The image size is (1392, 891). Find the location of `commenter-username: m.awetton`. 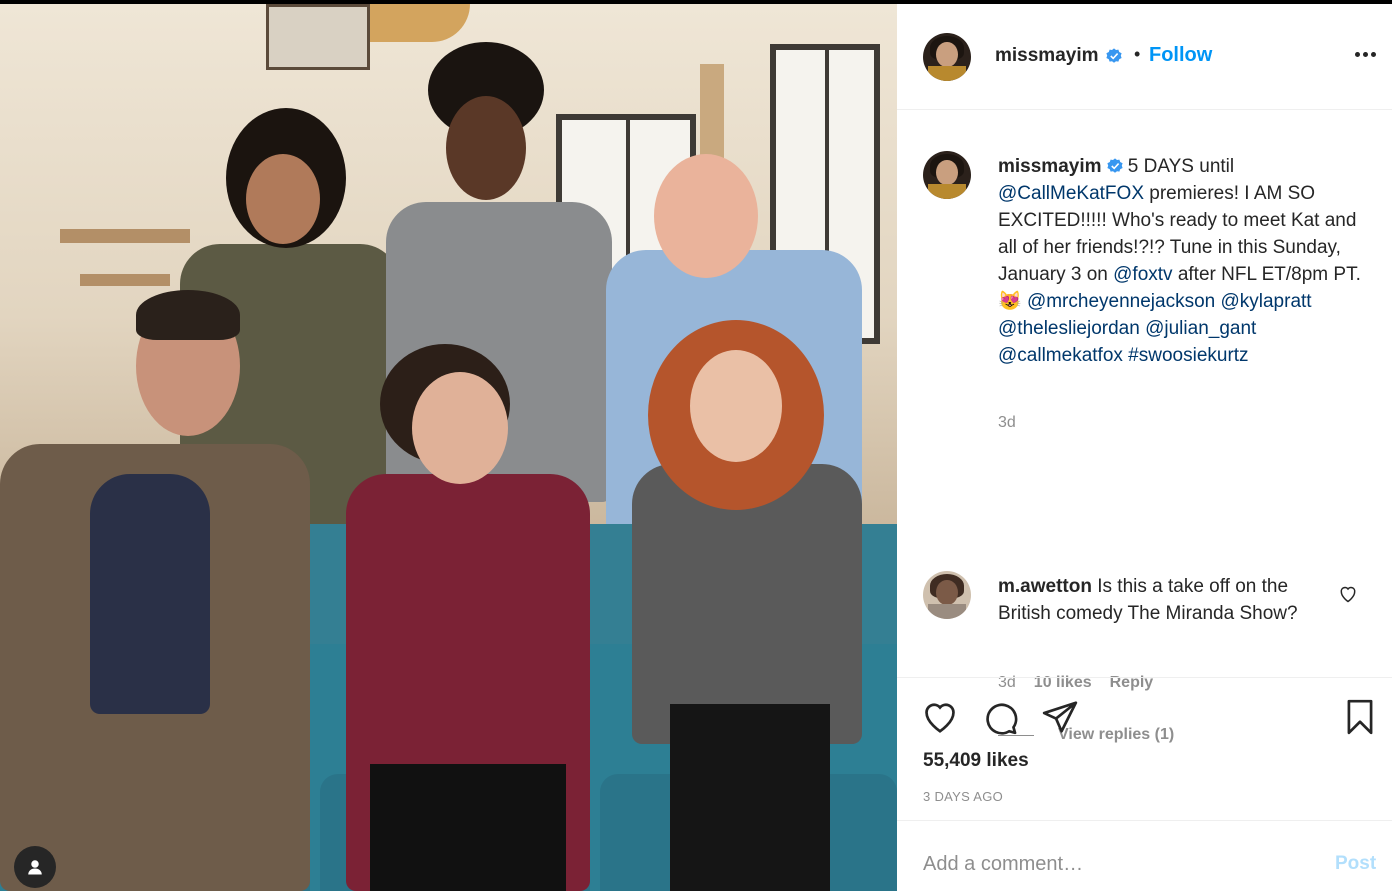

commenter-username: m.awetton is located at coordinates (1045, 586).